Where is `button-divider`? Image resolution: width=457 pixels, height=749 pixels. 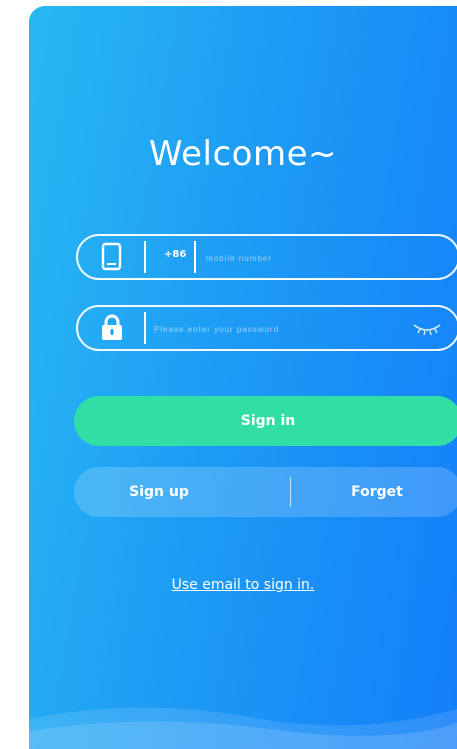 button-divider is located at coordinates (290, 492).